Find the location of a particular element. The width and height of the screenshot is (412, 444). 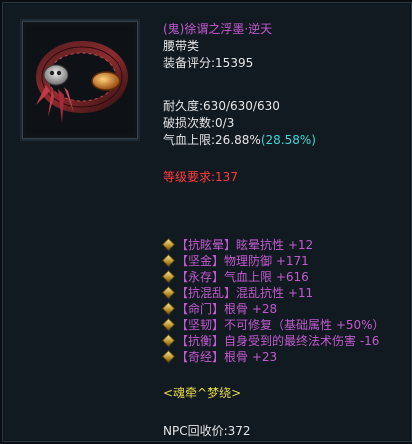

hp-bonus: (28.58%) is located at coordinates (288, 140).